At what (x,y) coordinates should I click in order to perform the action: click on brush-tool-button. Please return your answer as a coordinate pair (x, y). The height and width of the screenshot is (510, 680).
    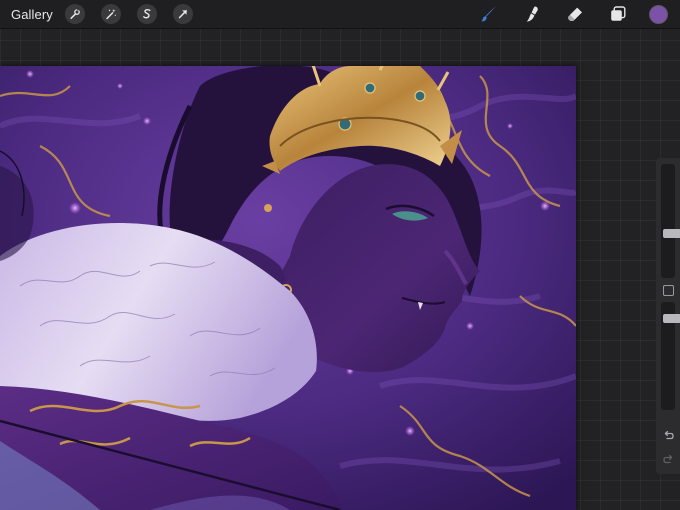
    Looking at the image, I should click on (489, 14).